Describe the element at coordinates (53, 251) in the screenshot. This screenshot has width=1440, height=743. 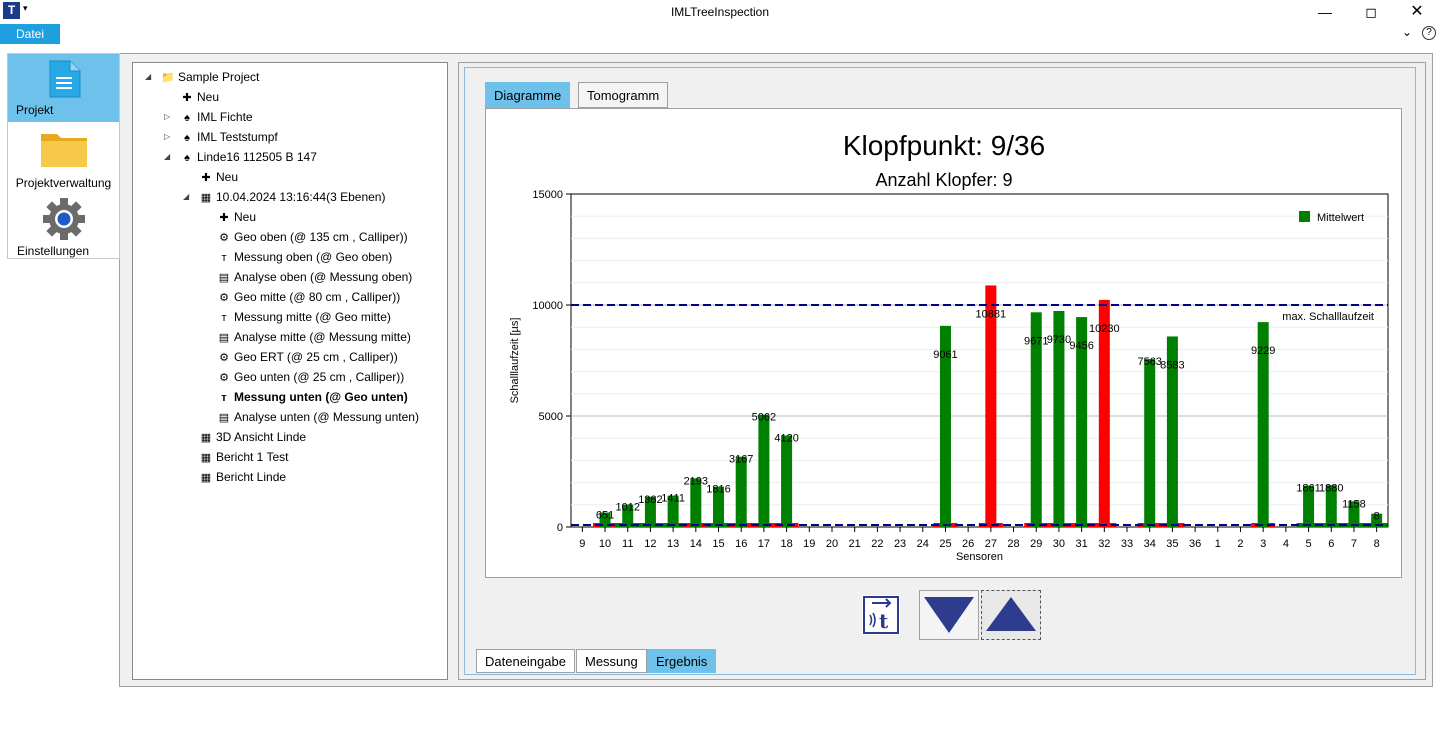
I see `nav-label: Einstellungen` at that location.